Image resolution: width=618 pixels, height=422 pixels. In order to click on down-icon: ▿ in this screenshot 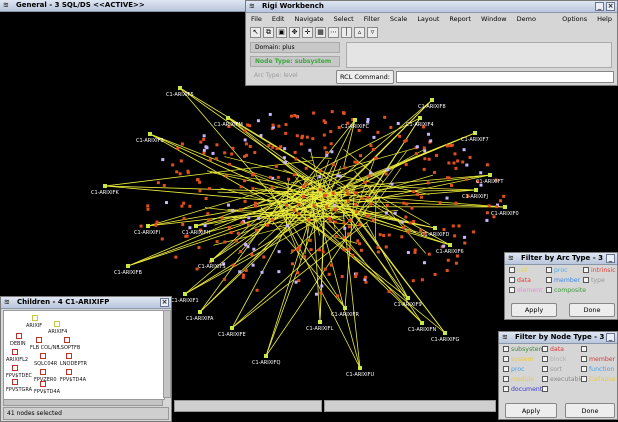, I will do `click(372, 32)`.